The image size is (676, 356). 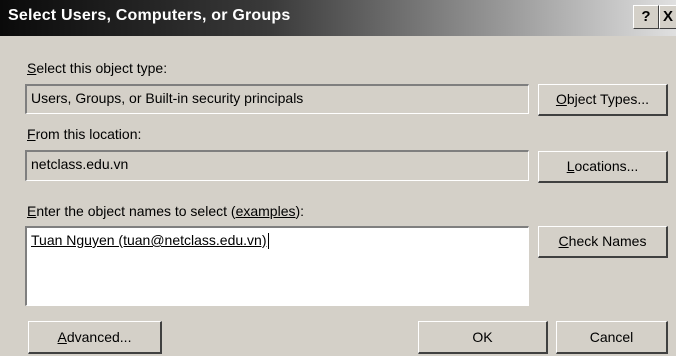 I want to click on window-title: Select Users, Computers, or Groups, so click(x=149, y=15).